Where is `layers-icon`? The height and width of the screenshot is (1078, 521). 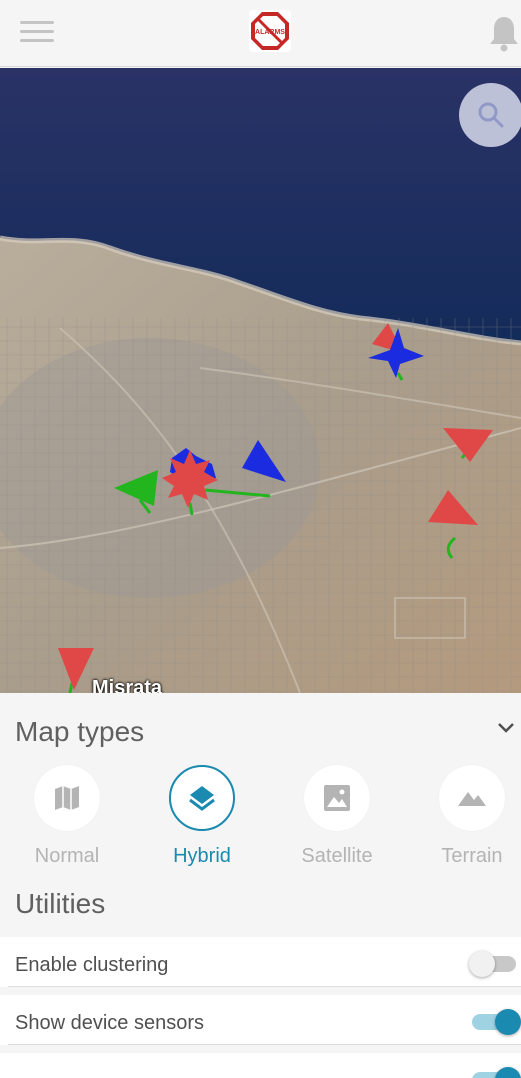
layers-icon is located at coordinates (202, 798).